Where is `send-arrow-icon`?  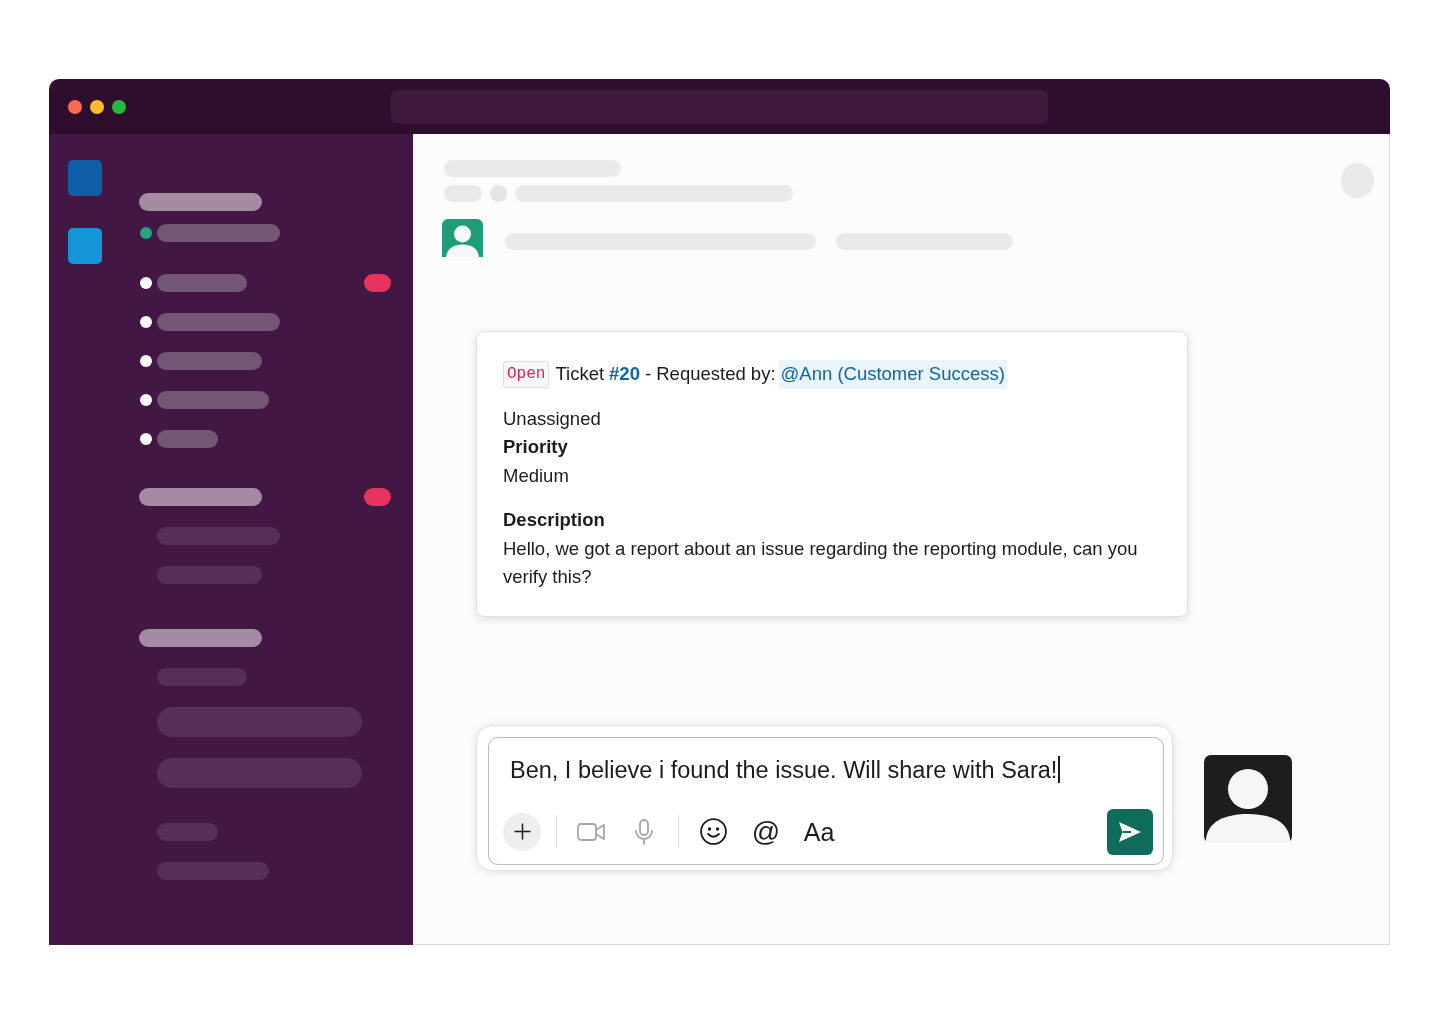 send-arrow-icon is located at coordinates (1130, 831).